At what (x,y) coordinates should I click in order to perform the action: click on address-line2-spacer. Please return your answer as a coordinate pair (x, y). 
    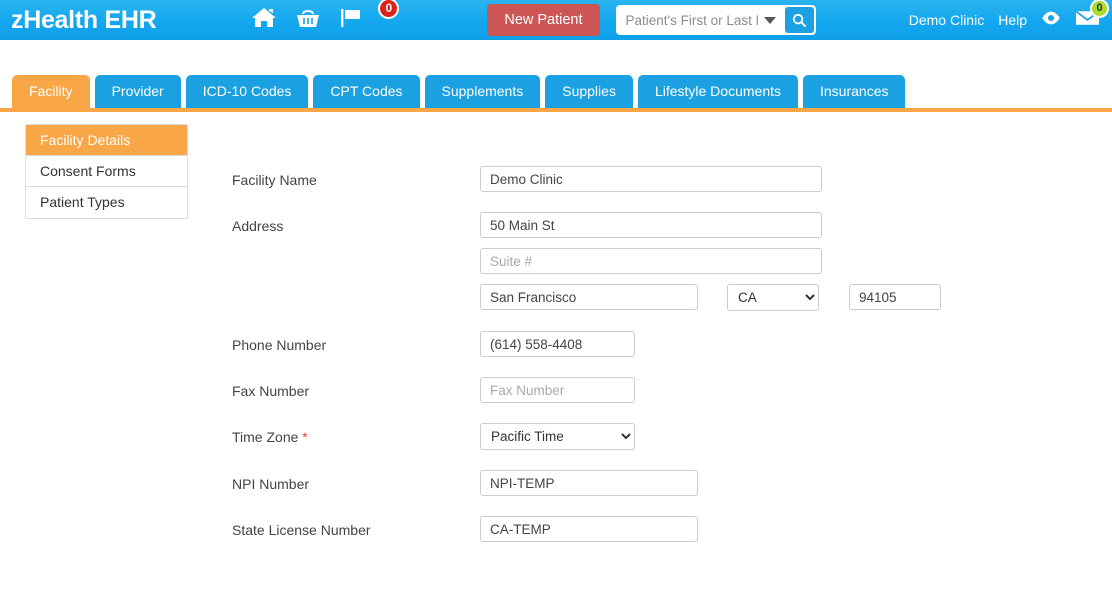
    Looking at the image, I should click on (356, 251).